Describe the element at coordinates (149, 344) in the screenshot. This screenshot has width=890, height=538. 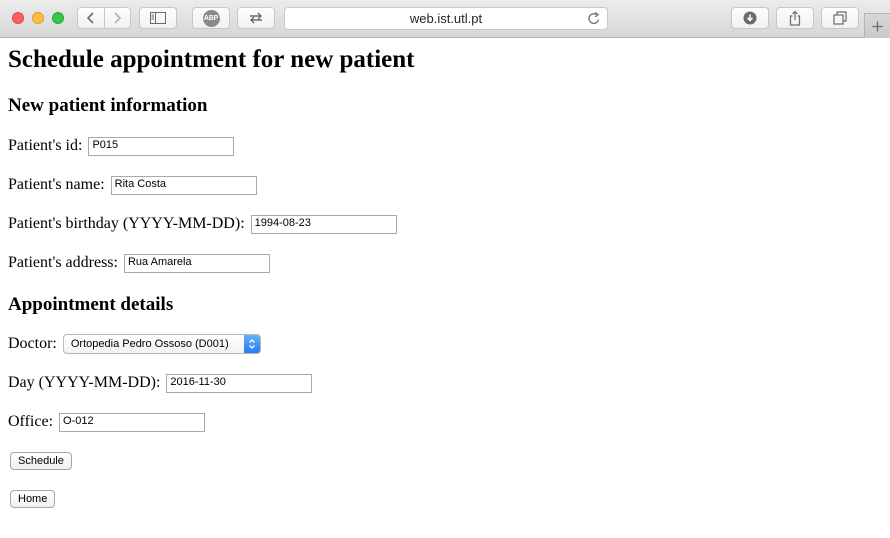
I see `doctor-selected-value: Ortopedia Pedro Ossoso (D001)` at that location.